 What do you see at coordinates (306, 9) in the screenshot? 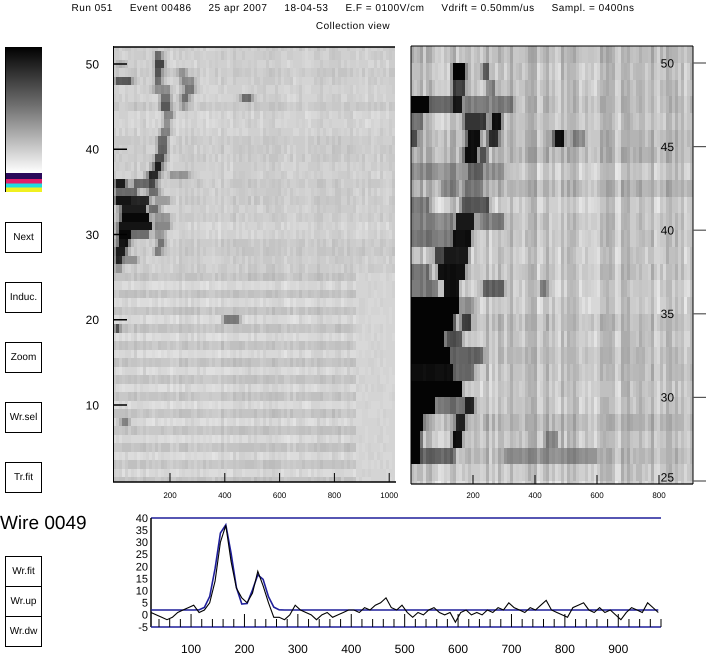
I see `event-info-text: 18-04-53` at bounding box center [306, 9].